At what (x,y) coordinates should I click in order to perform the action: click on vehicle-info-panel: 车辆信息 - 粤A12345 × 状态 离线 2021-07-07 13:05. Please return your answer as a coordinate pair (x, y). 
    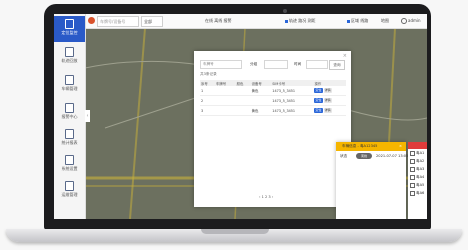
    Looking at the image, I should click on (372, 180).